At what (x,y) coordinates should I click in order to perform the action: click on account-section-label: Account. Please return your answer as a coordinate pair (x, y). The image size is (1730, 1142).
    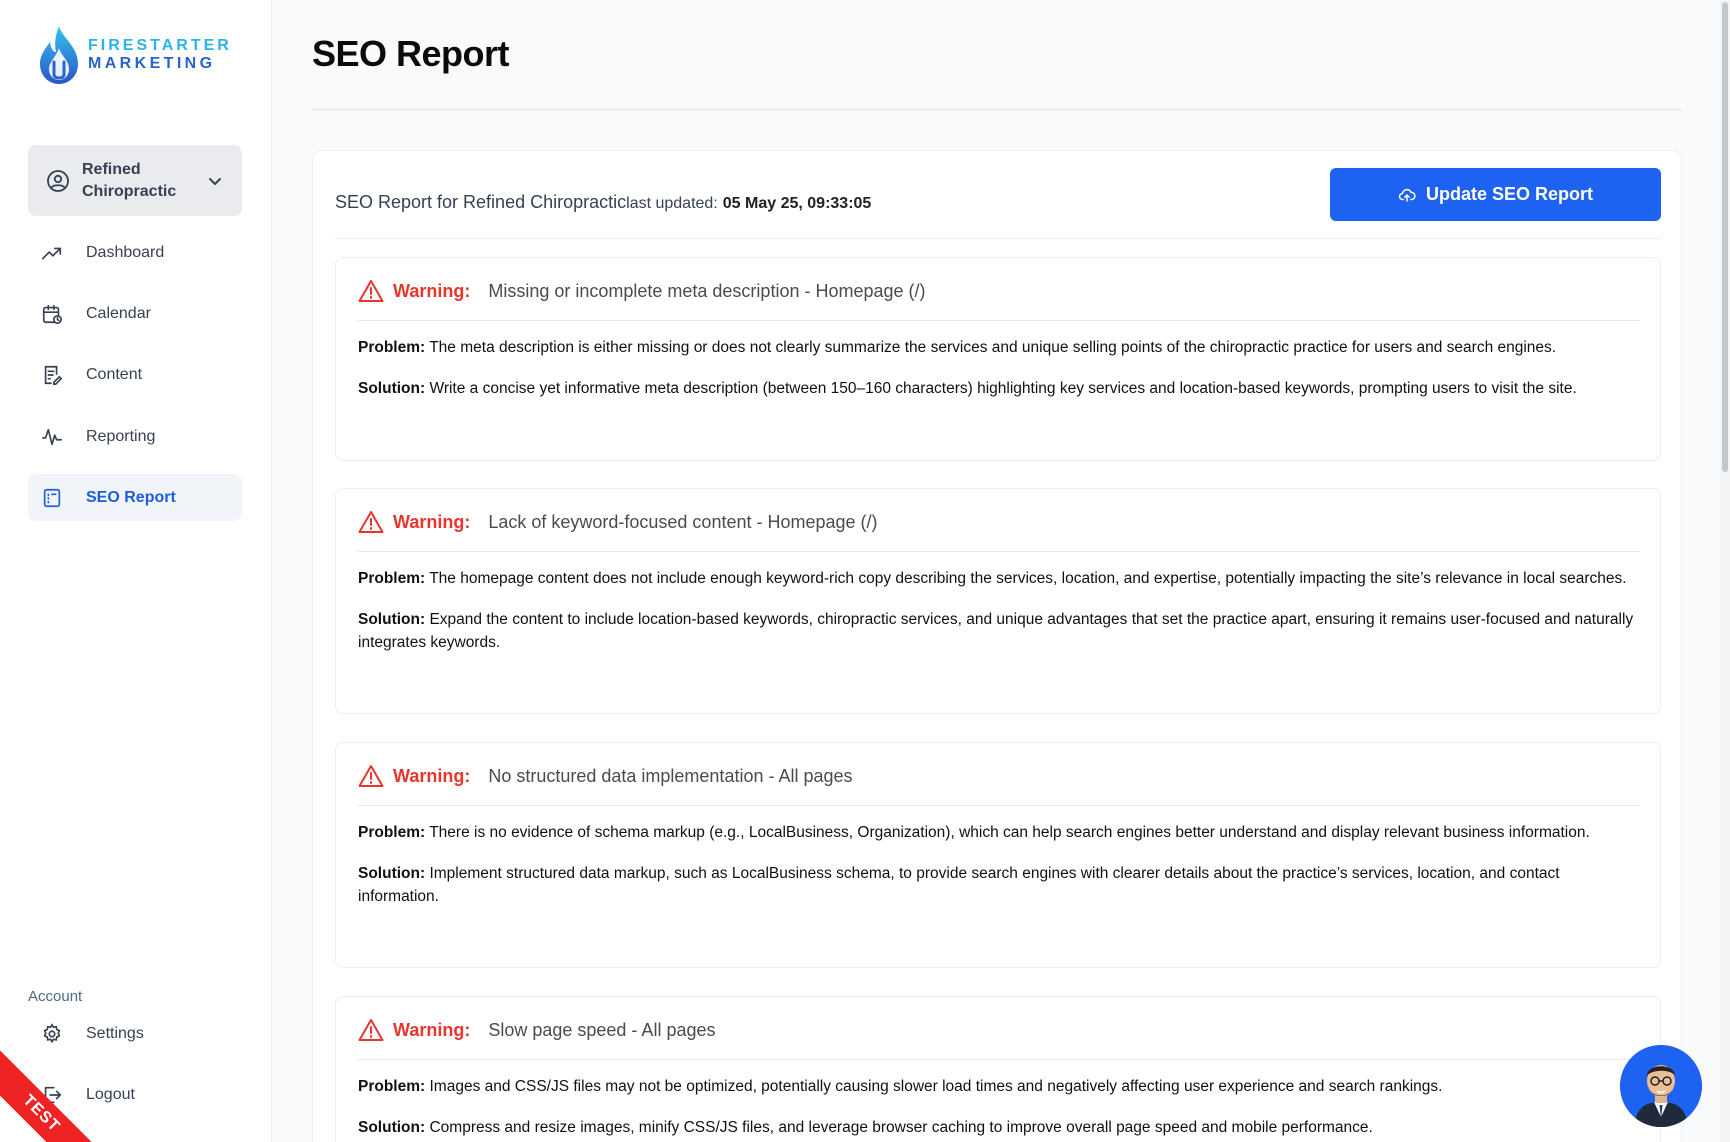
    Looking at the image, I should click on (55, 996).